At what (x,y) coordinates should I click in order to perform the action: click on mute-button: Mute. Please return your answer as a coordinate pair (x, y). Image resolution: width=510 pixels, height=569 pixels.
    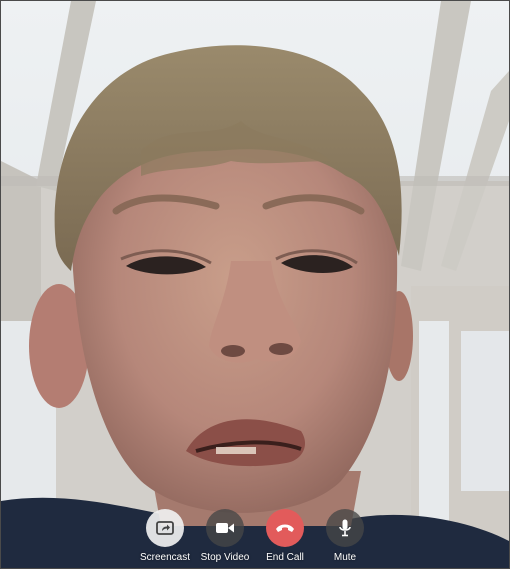
    Looking at the image, I should click on (345, 538).